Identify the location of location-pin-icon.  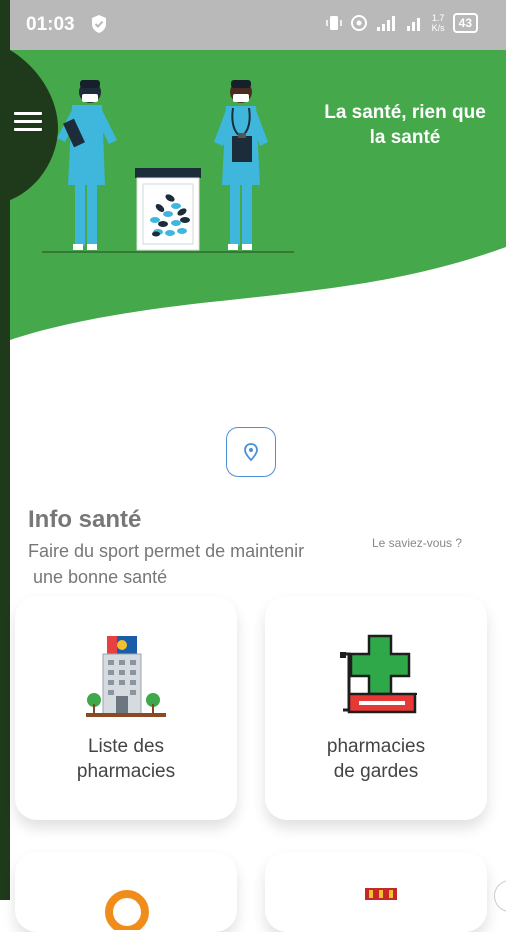
(250, 451).